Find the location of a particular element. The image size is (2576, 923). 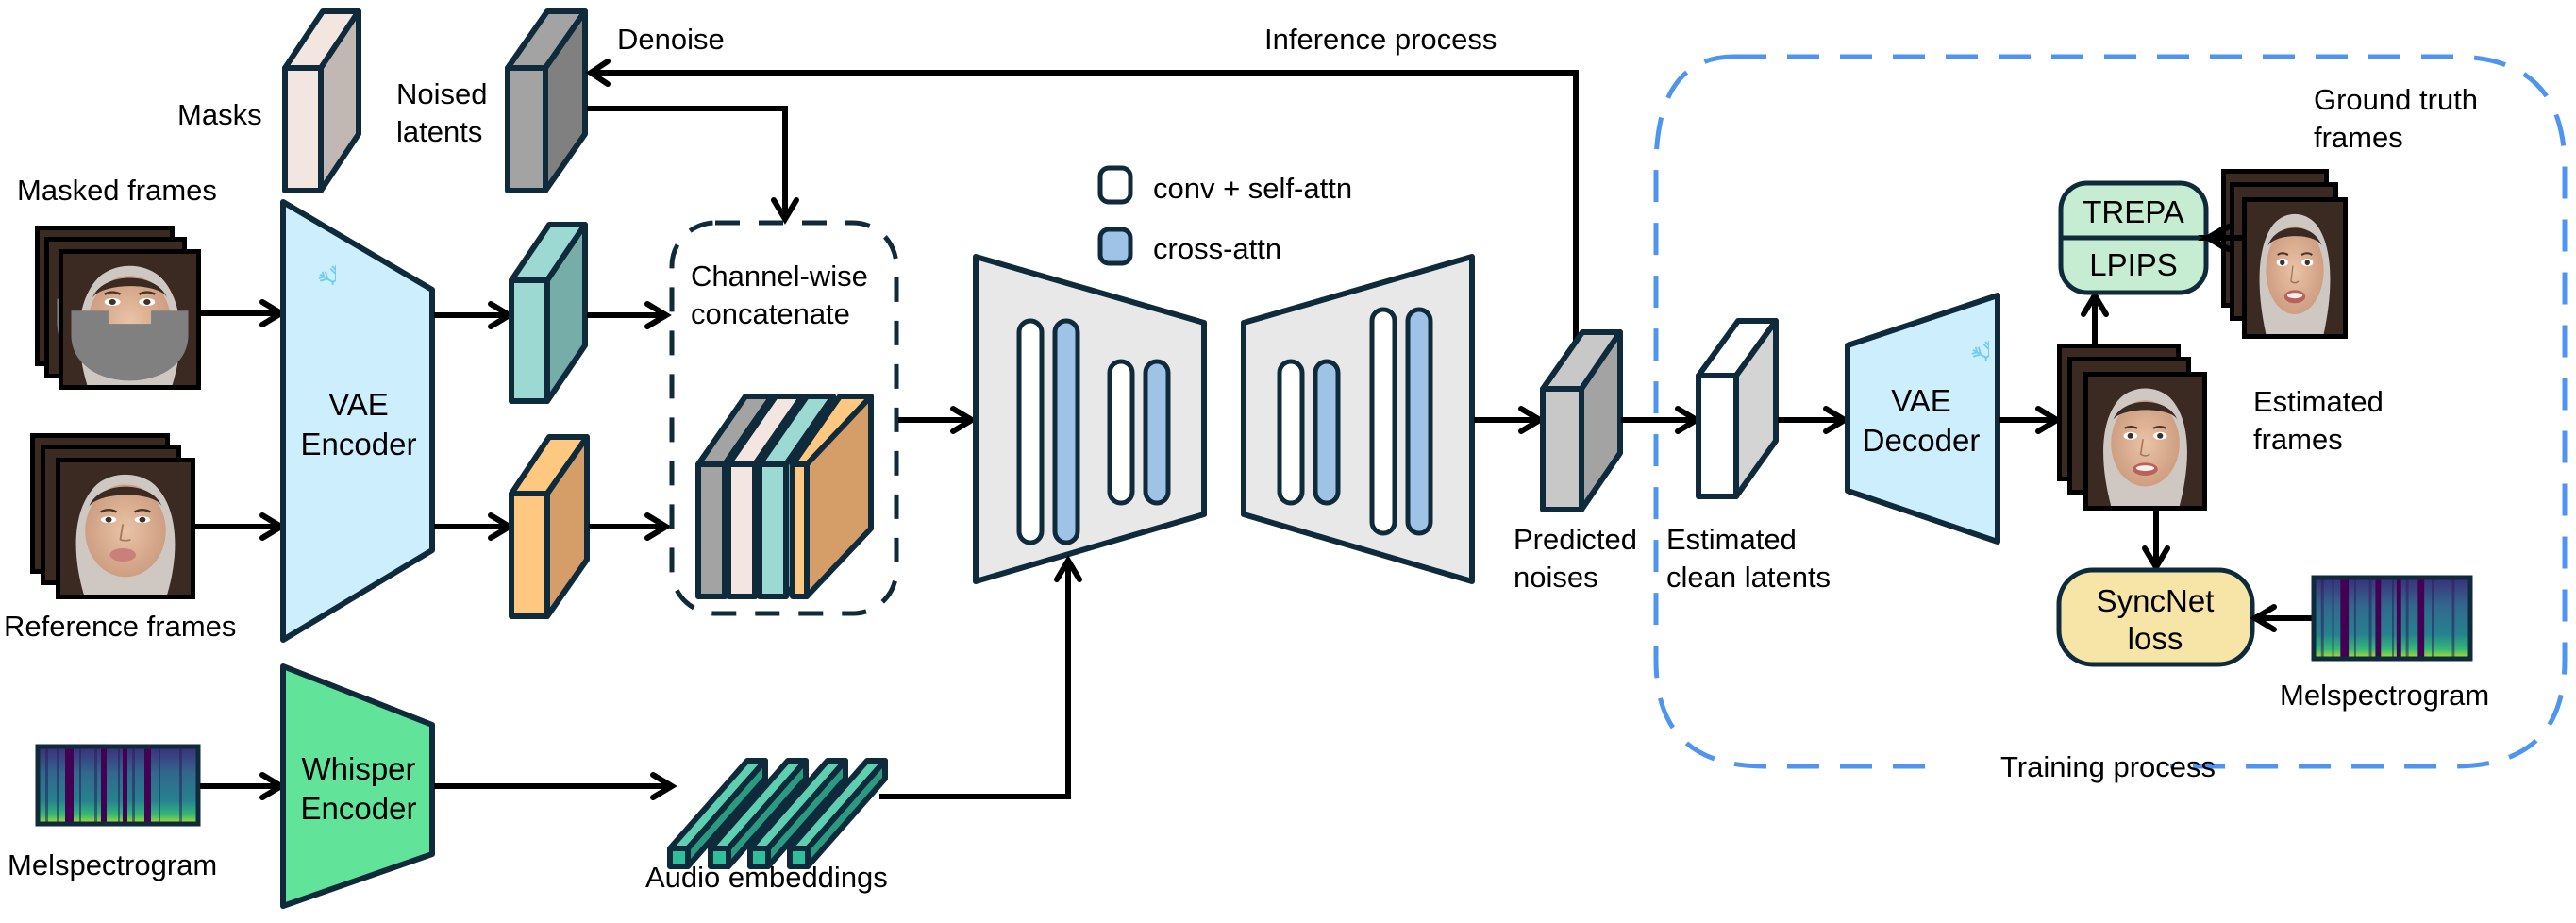

syncnet-loss-box: SyncNet loss is located at coordinates (2155, 617).